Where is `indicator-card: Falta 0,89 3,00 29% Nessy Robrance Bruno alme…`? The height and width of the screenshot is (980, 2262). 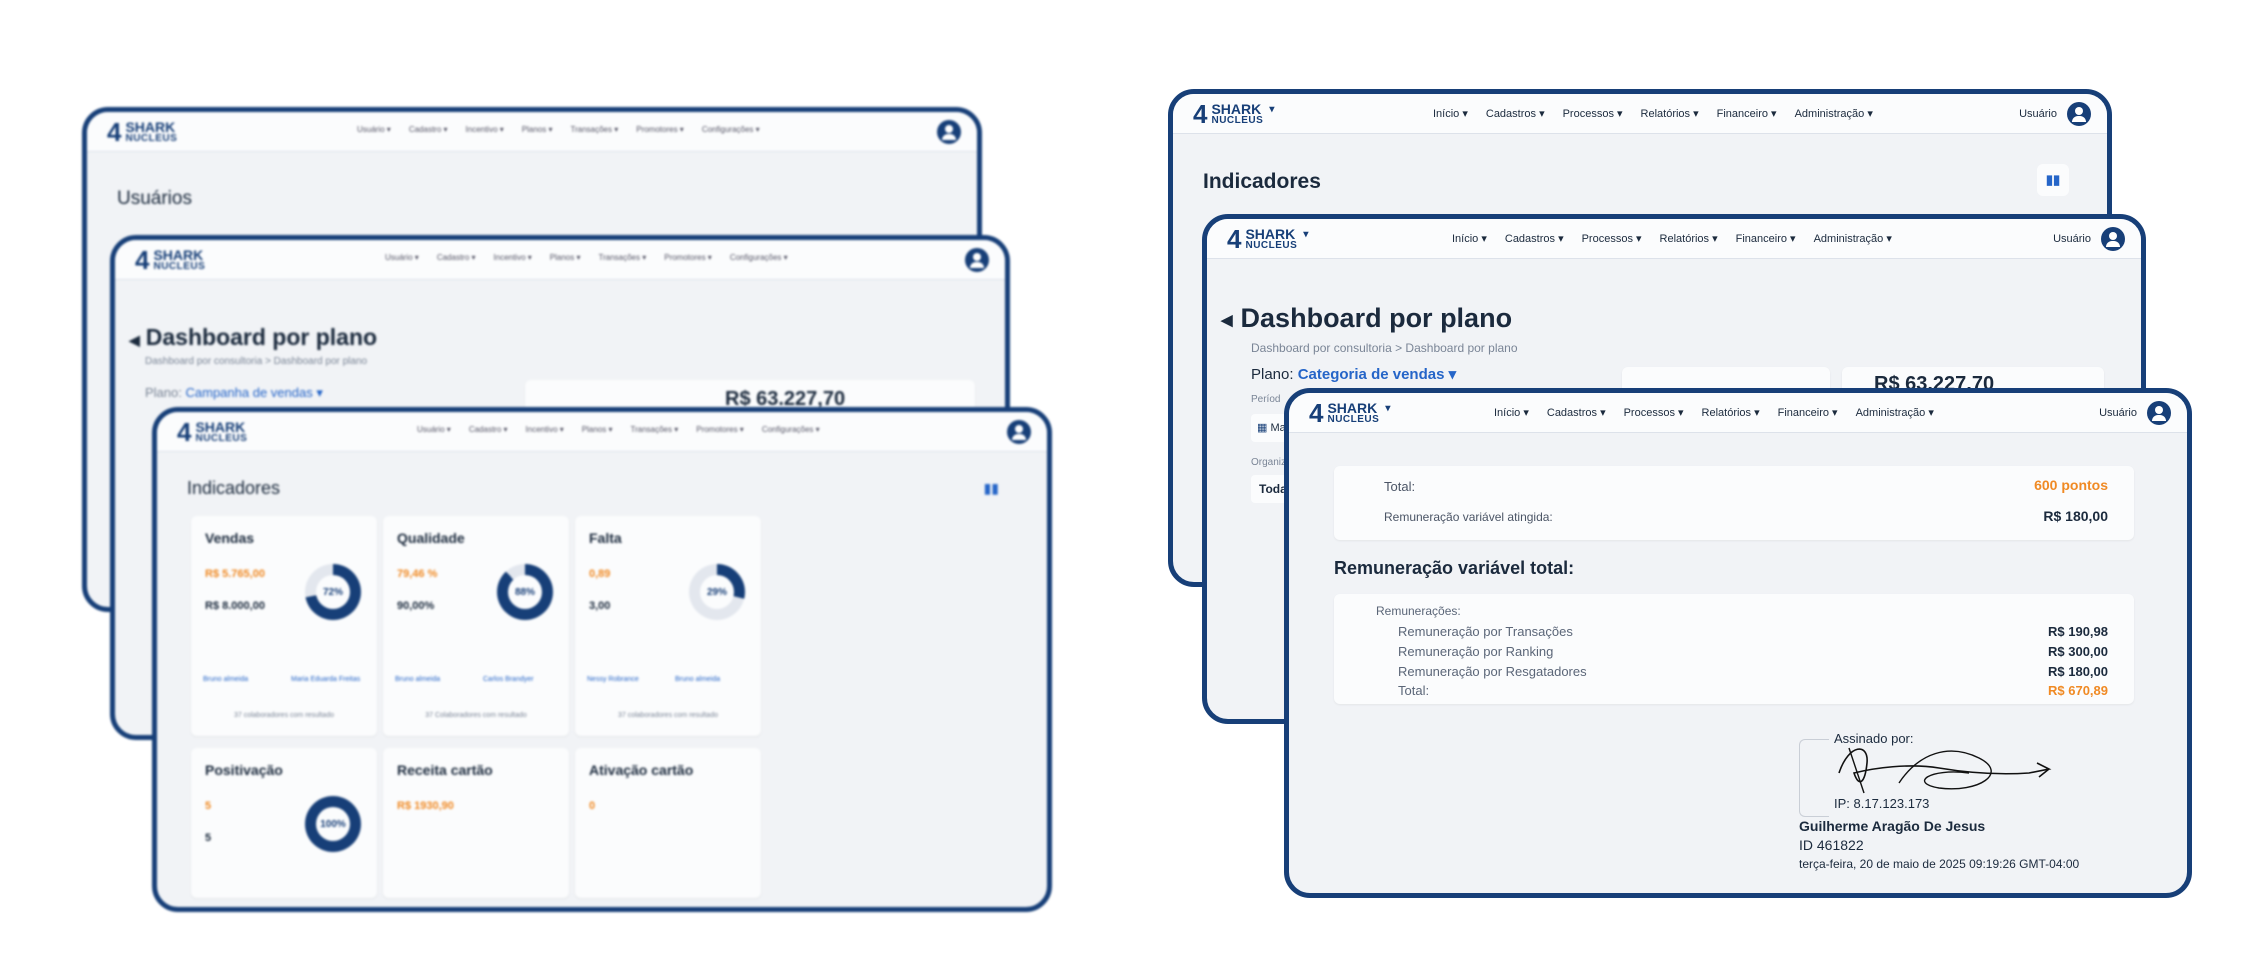 indicator-card: Falta 0,89 3,00 29% Nessy Robrance Bruno alme… is located at coordinates (668, 626).